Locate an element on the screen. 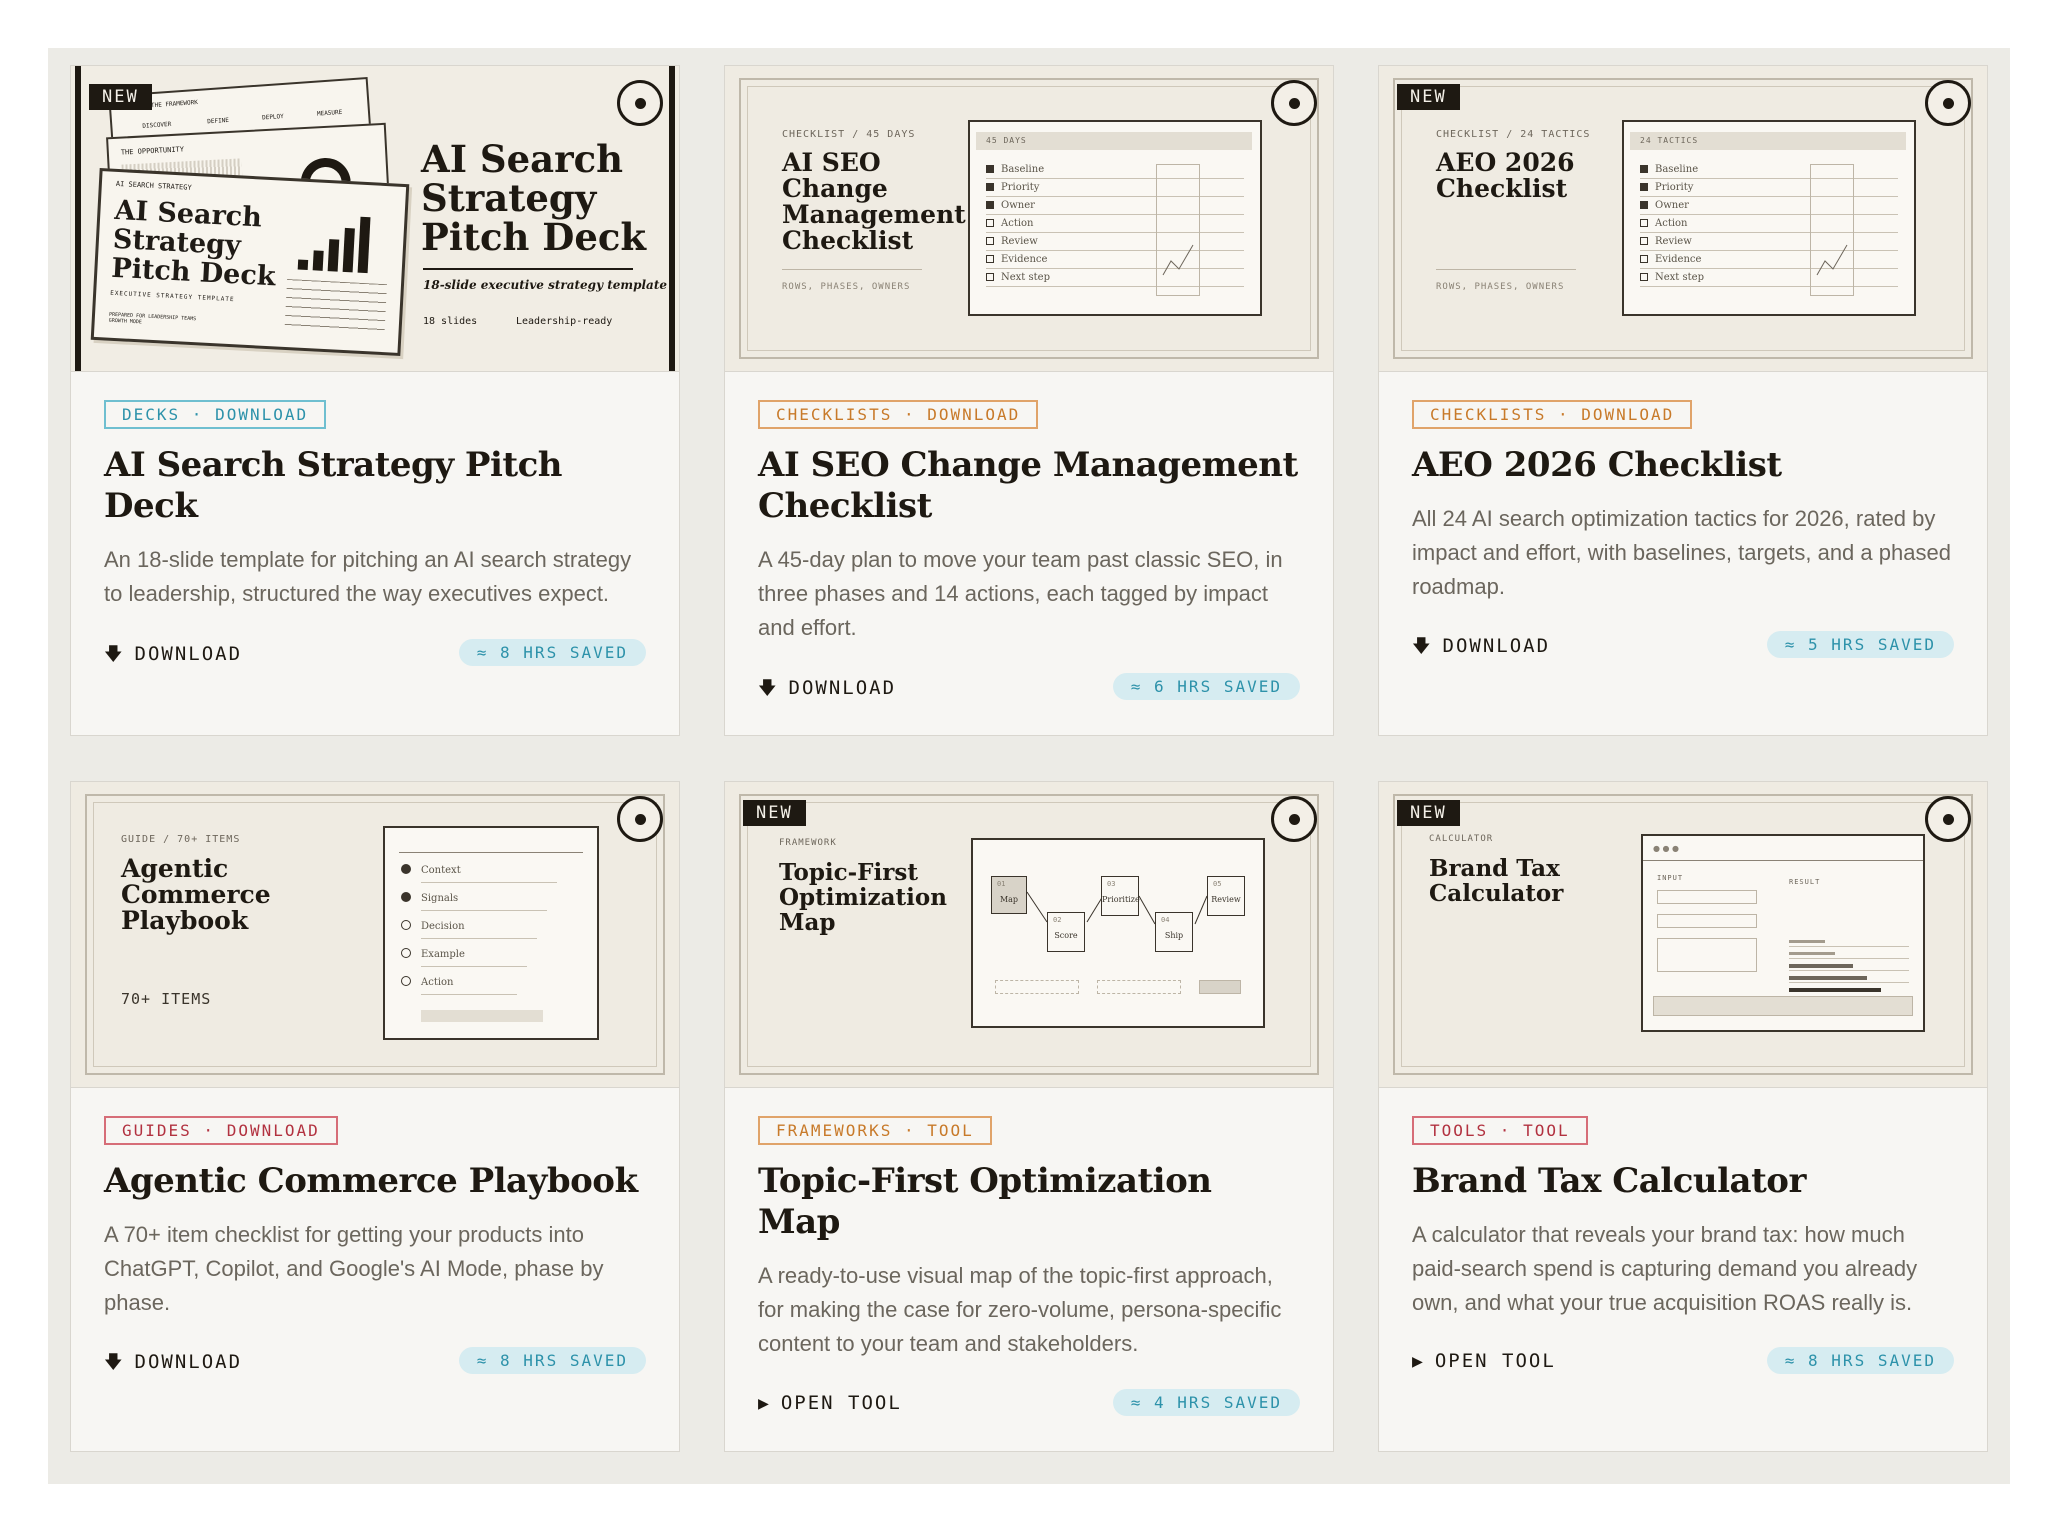 The width and height of the screenshot is (2050, 1520). slide-heading: AI SEARCH STRATEGY is located at coordinates (153, 185).